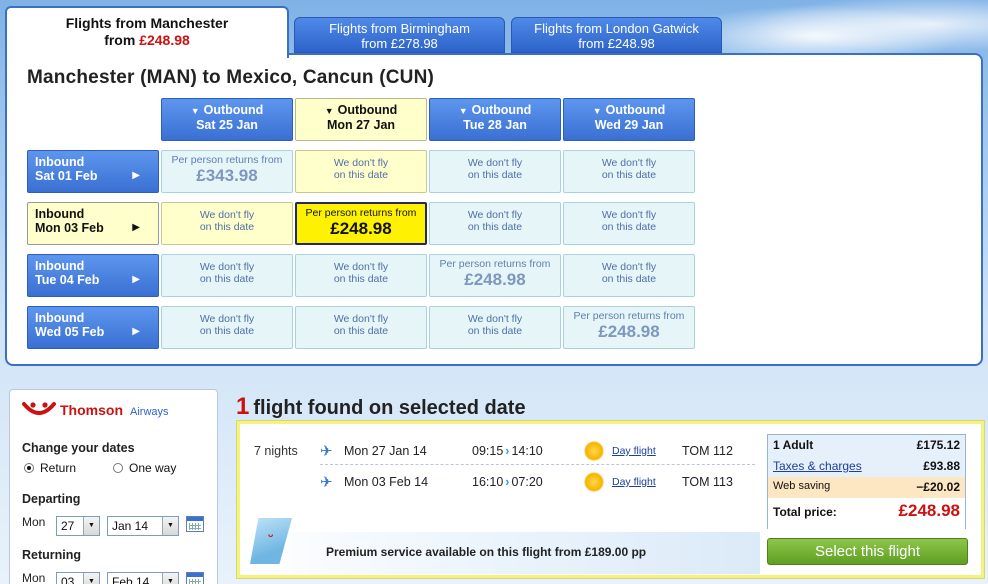 This screenshot has height=584, width=988. Describe the element at coordinates (399, 43) in the screenshot. I see `tab-birmingham-price: from £278.98` at that location.